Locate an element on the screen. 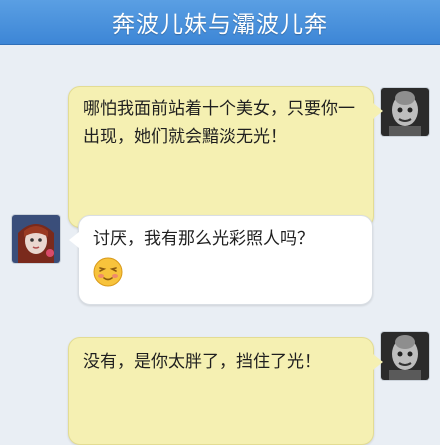 The height and width of the screenshot is (445, 440). message-bubble-2: 讨厌，我有那么光彩照人吗？ is located at coordinates (221, 260).